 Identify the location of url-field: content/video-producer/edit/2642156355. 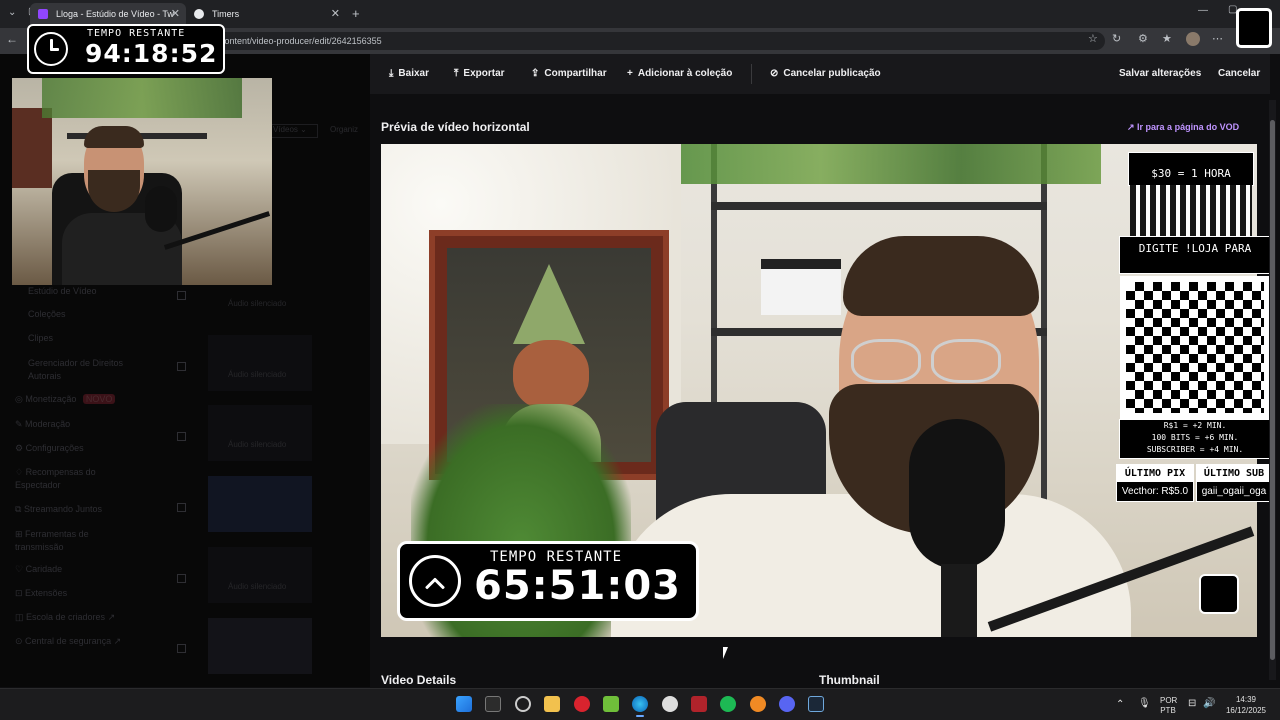
(652, 41).